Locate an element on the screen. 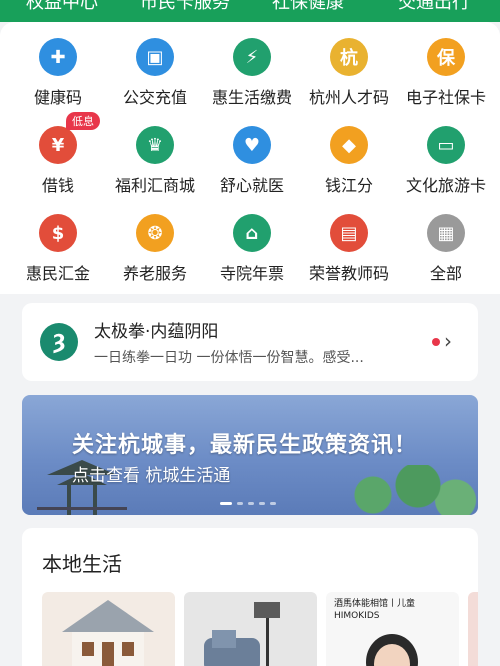 Image resolution: width=500 pixels, height=666 pixels. service-teacher-card: ▤ 荣誉教师码 is located at coordinates (349, 241).